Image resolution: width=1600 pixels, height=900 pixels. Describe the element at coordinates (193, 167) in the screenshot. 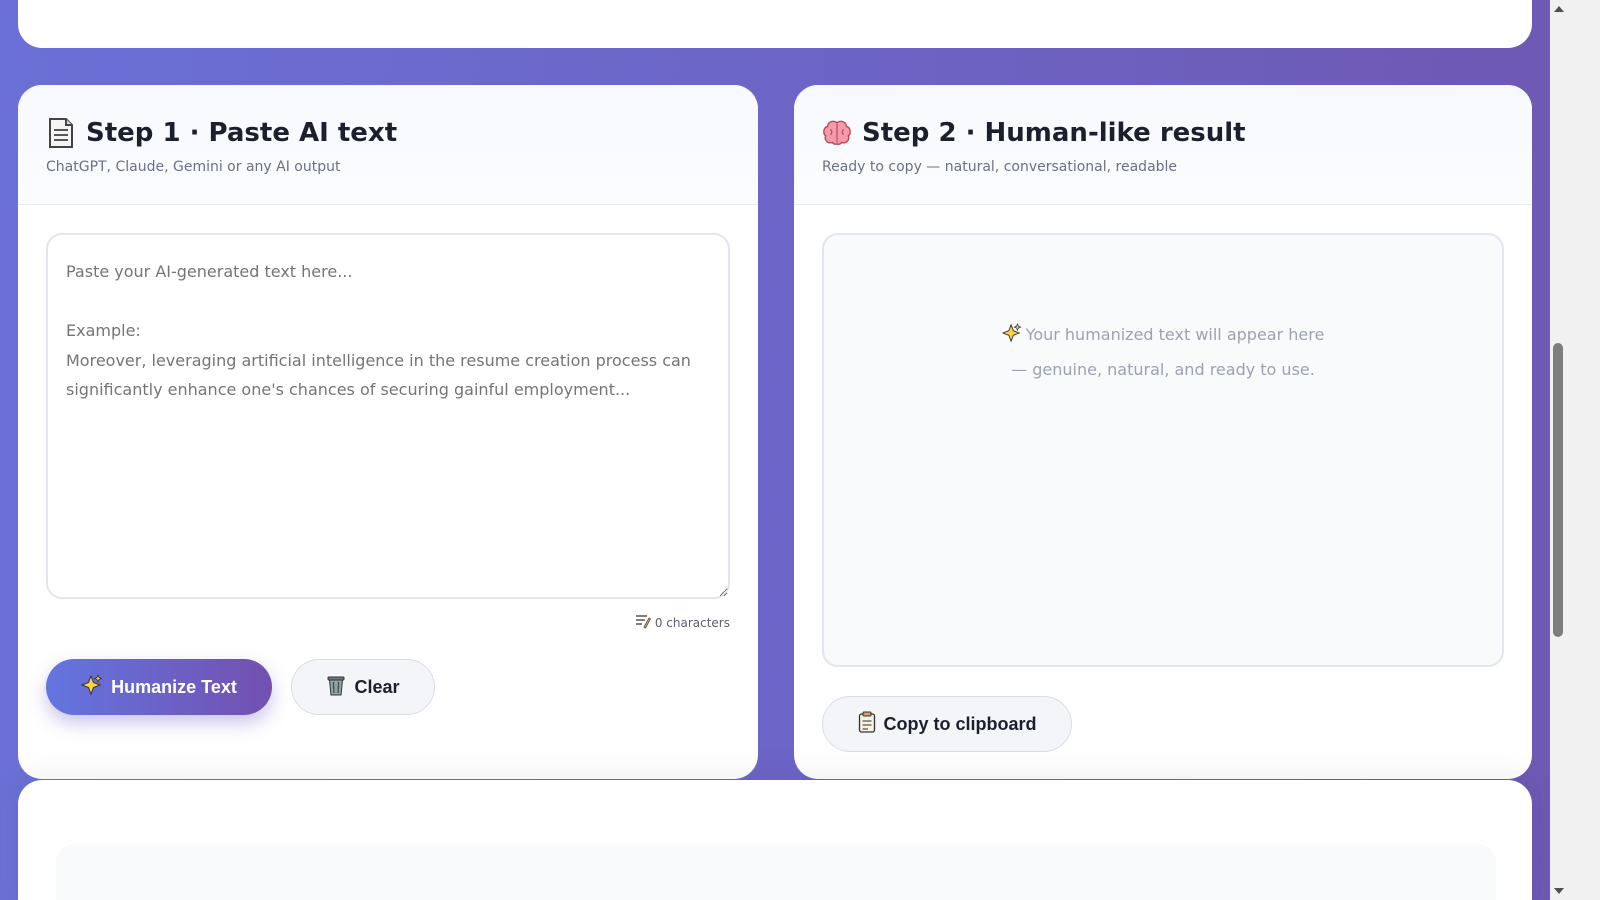

I see `step1-subtitle: ChatGPT, Claude, Gemini or any AI output` at that location.